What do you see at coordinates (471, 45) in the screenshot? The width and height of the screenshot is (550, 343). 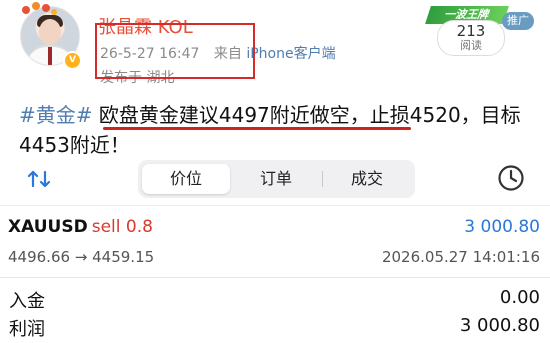 I see `read-label: 阅读` at bounding box center [471, 45].